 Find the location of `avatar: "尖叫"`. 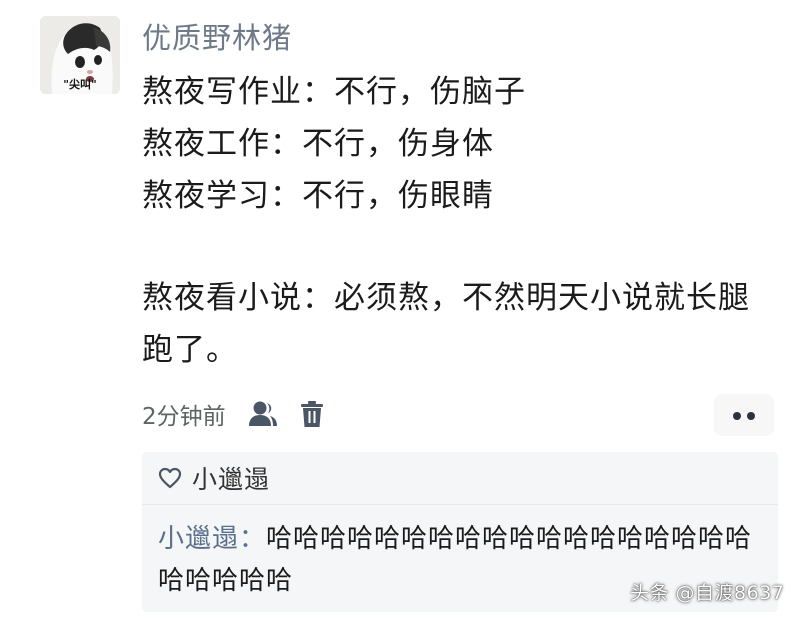

avatar: "尖叫" is located at coordinates (80, 55).